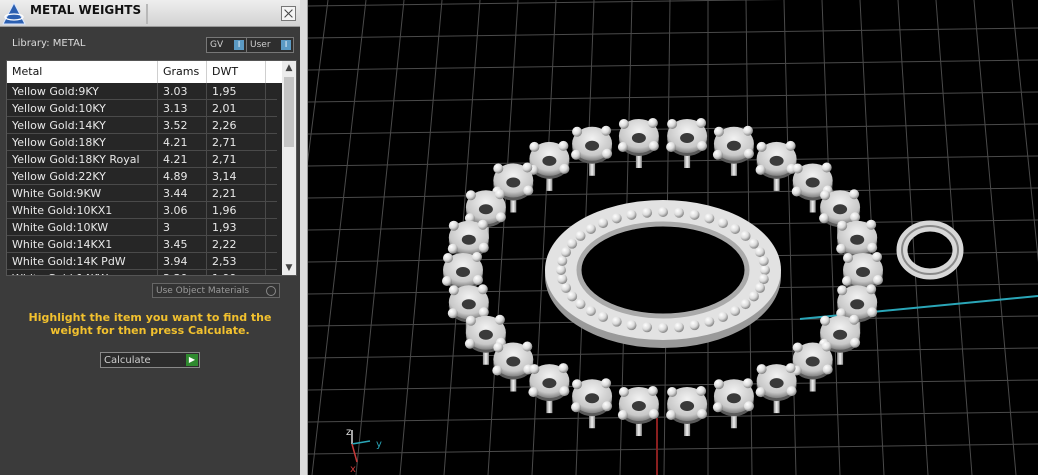 The width and height of the screenshot is (1038, 475). Describe the element at coordinates (304, 237) in the screenshot. I see `panel-splitter` at that location.